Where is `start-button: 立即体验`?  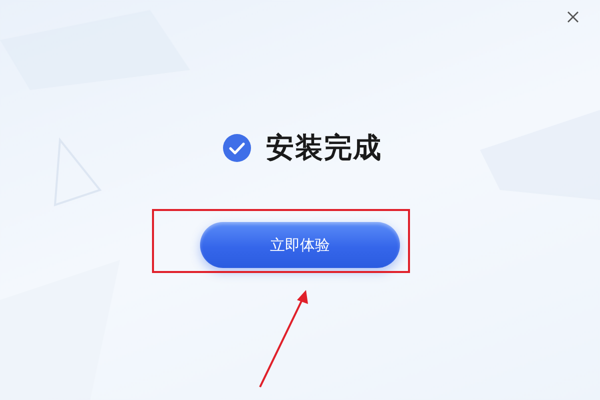
start-button: 立即体验 is located at coordinates (300, 245).